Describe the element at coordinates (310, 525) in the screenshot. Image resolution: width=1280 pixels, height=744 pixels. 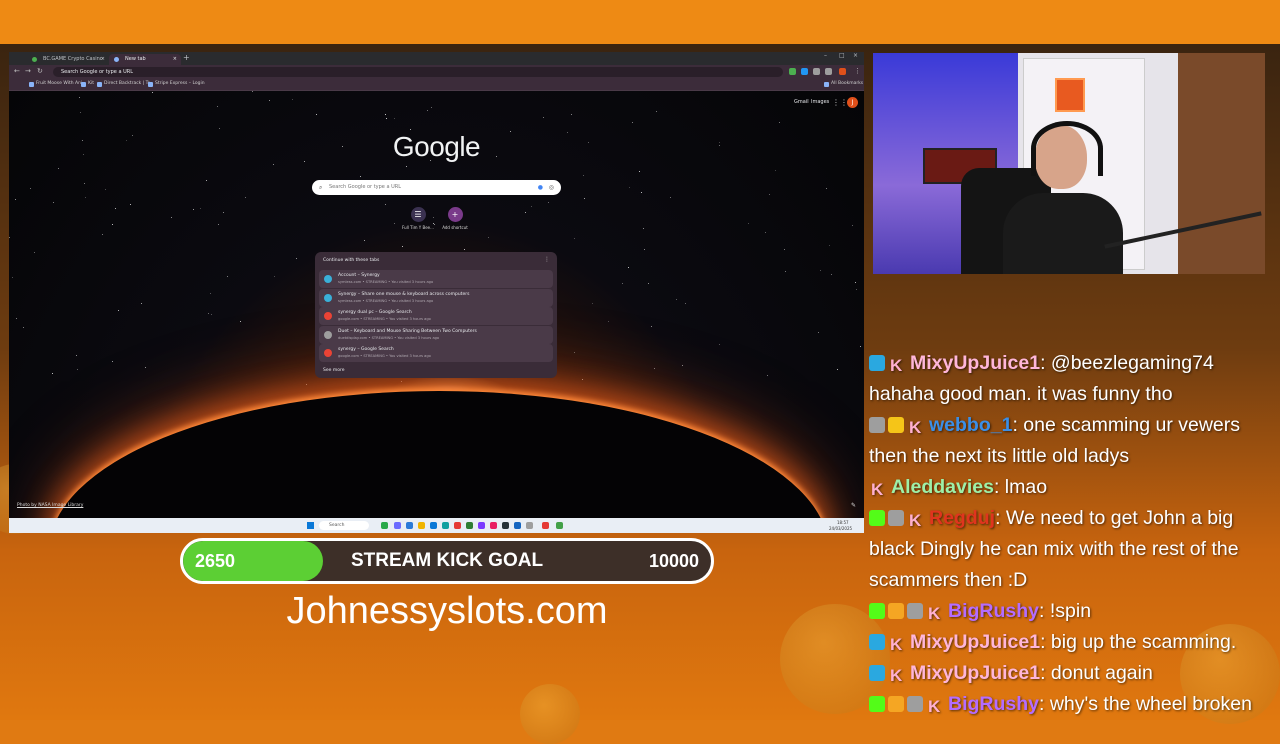
I see `windows-start-icon` at that location.